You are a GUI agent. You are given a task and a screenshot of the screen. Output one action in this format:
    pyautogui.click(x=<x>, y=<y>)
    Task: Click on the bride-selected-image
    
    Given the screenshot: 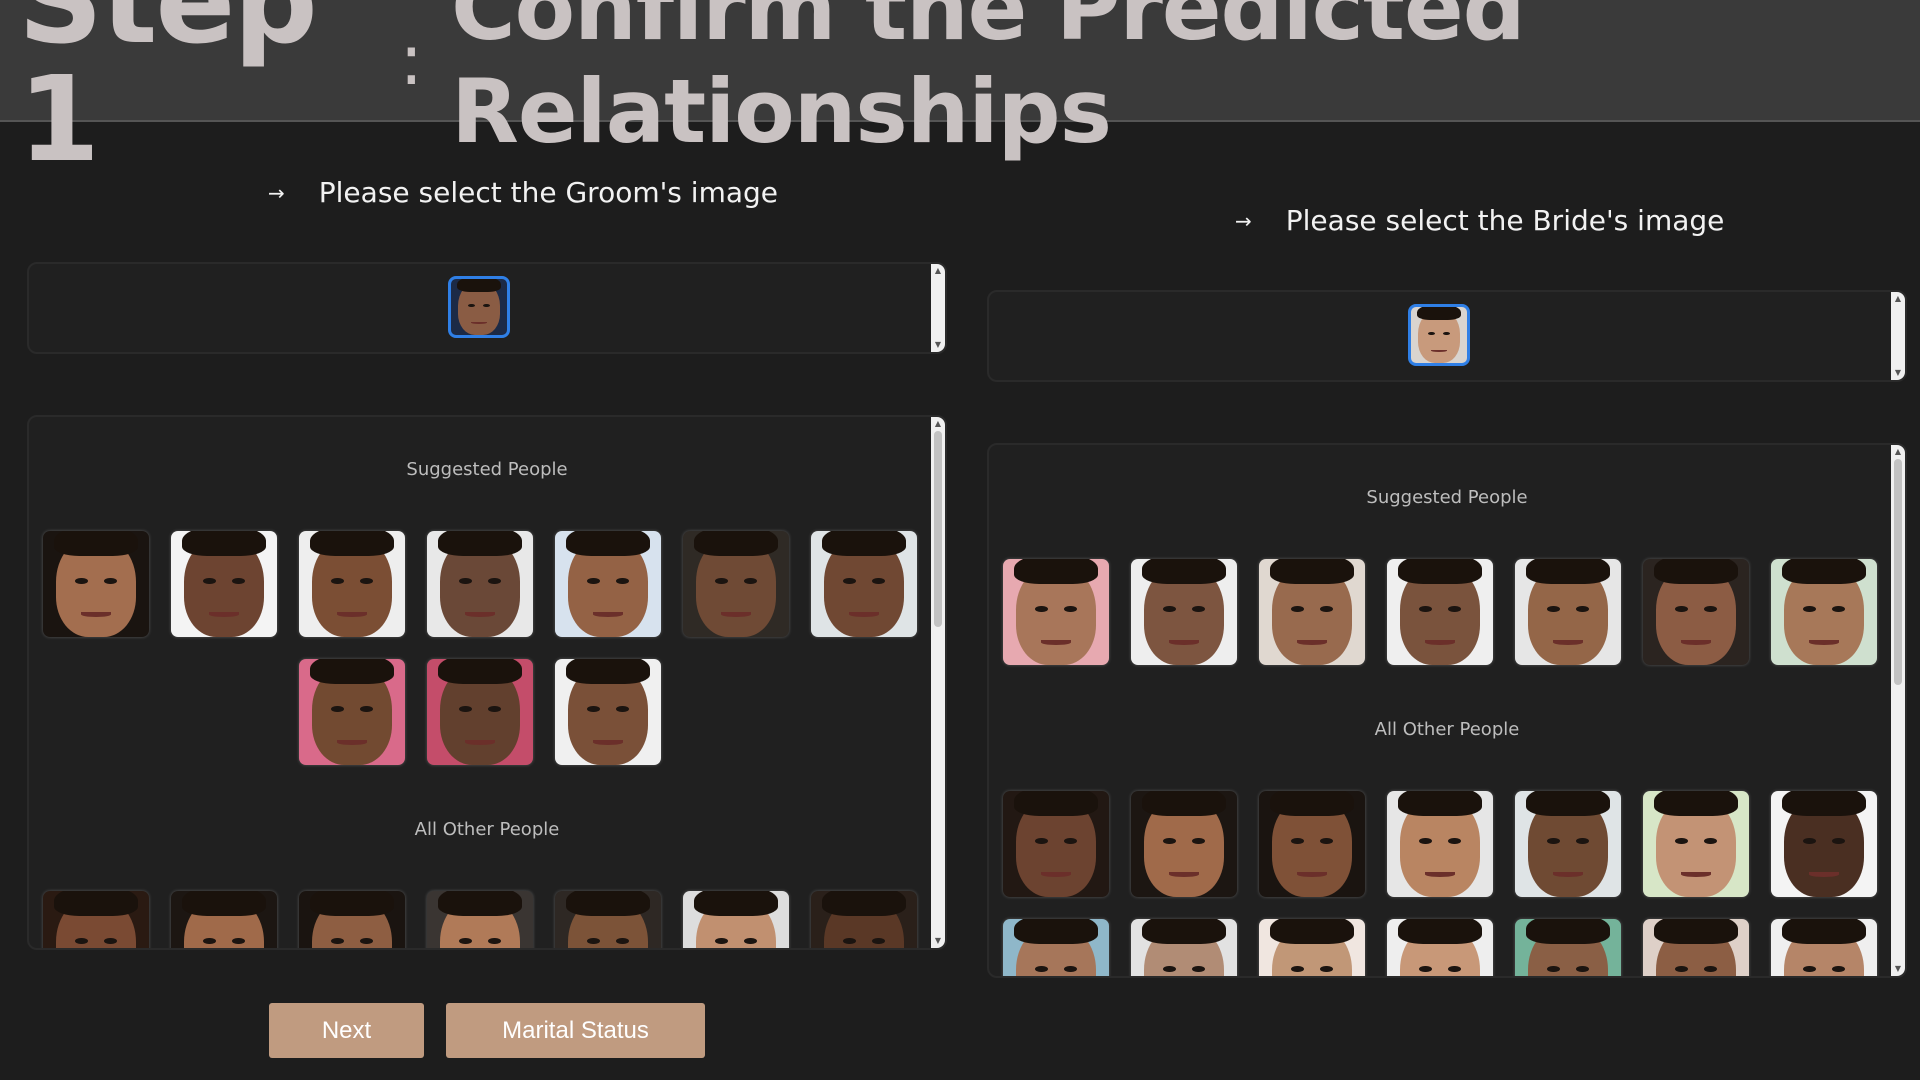 What is the action you would take?
    pyautogui.click(x=1439, y=335)
    